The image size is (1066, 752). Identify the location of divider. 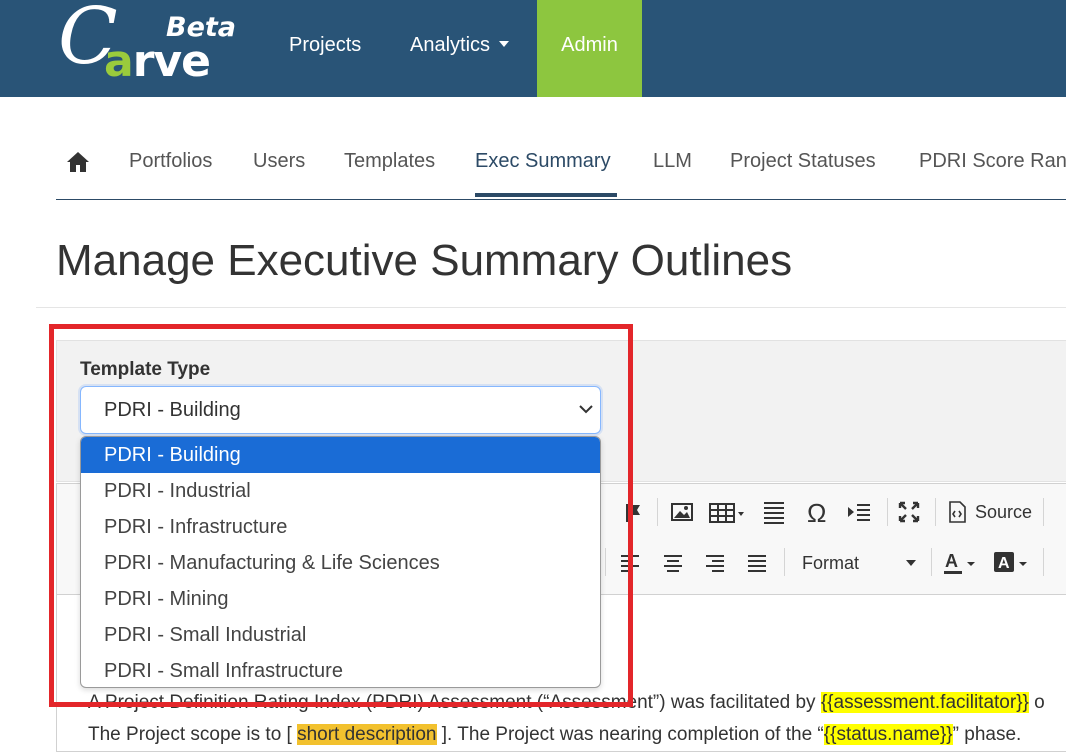
(551, 307).